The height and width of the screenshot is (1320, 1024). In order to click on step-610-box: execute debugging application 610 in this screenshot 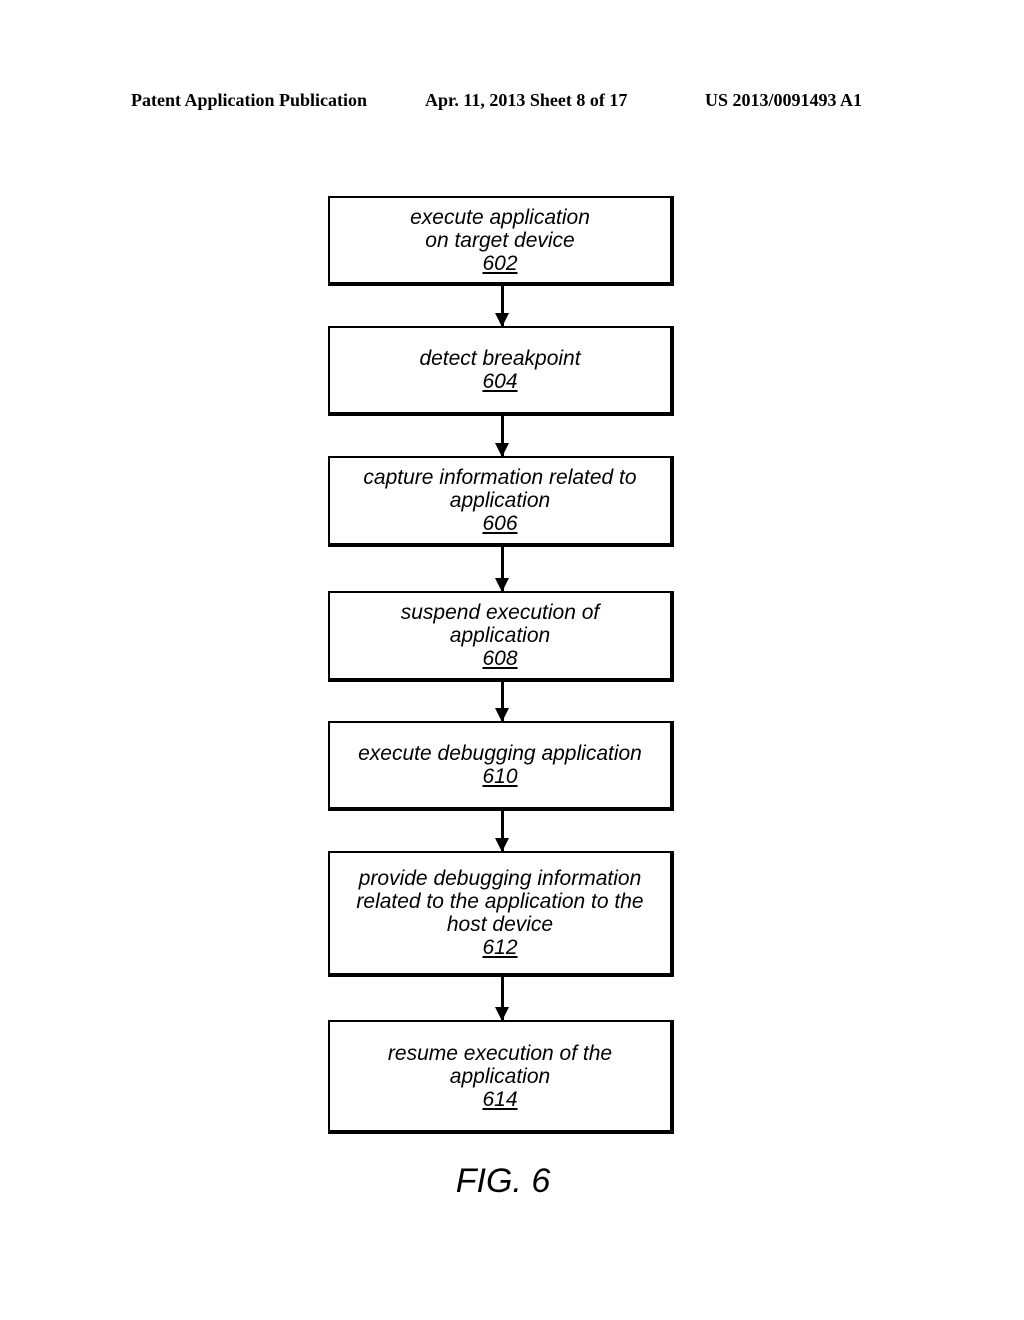, I will do `click(501, 766)`.